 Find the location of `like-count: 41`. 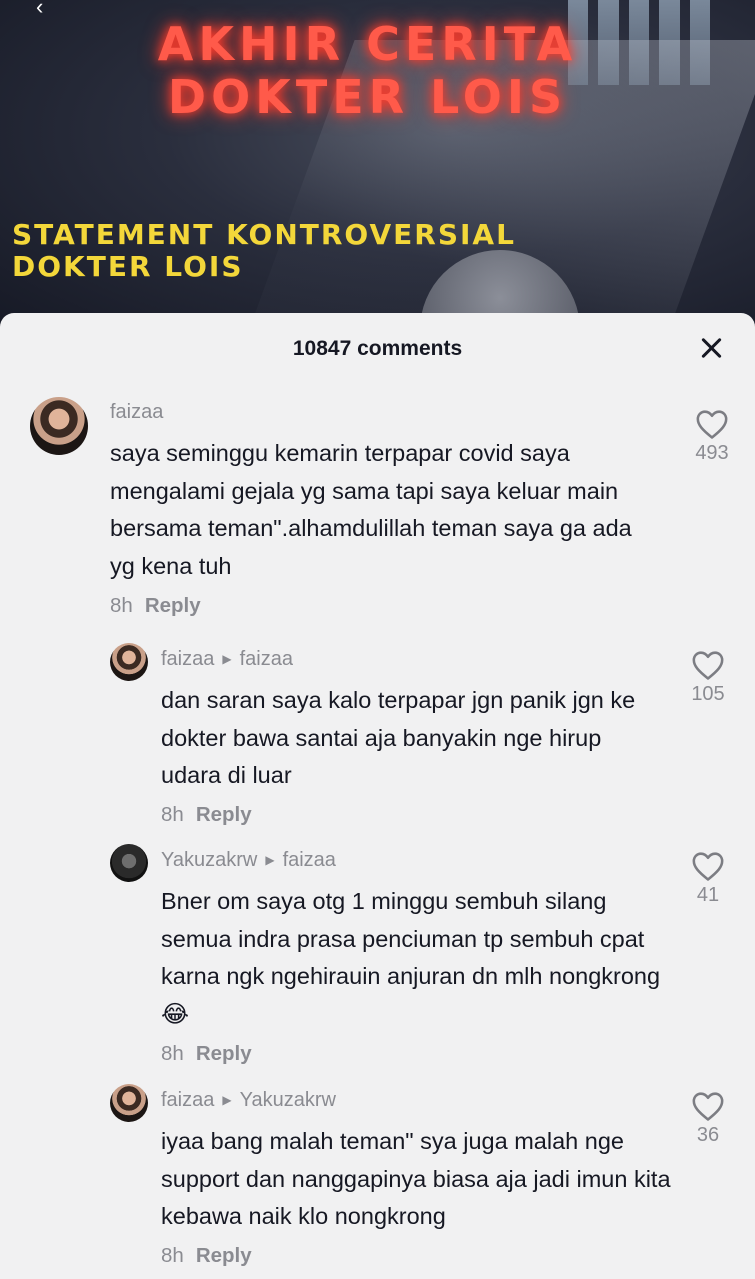

like-count: 41 is located at coordinates (708, 895).